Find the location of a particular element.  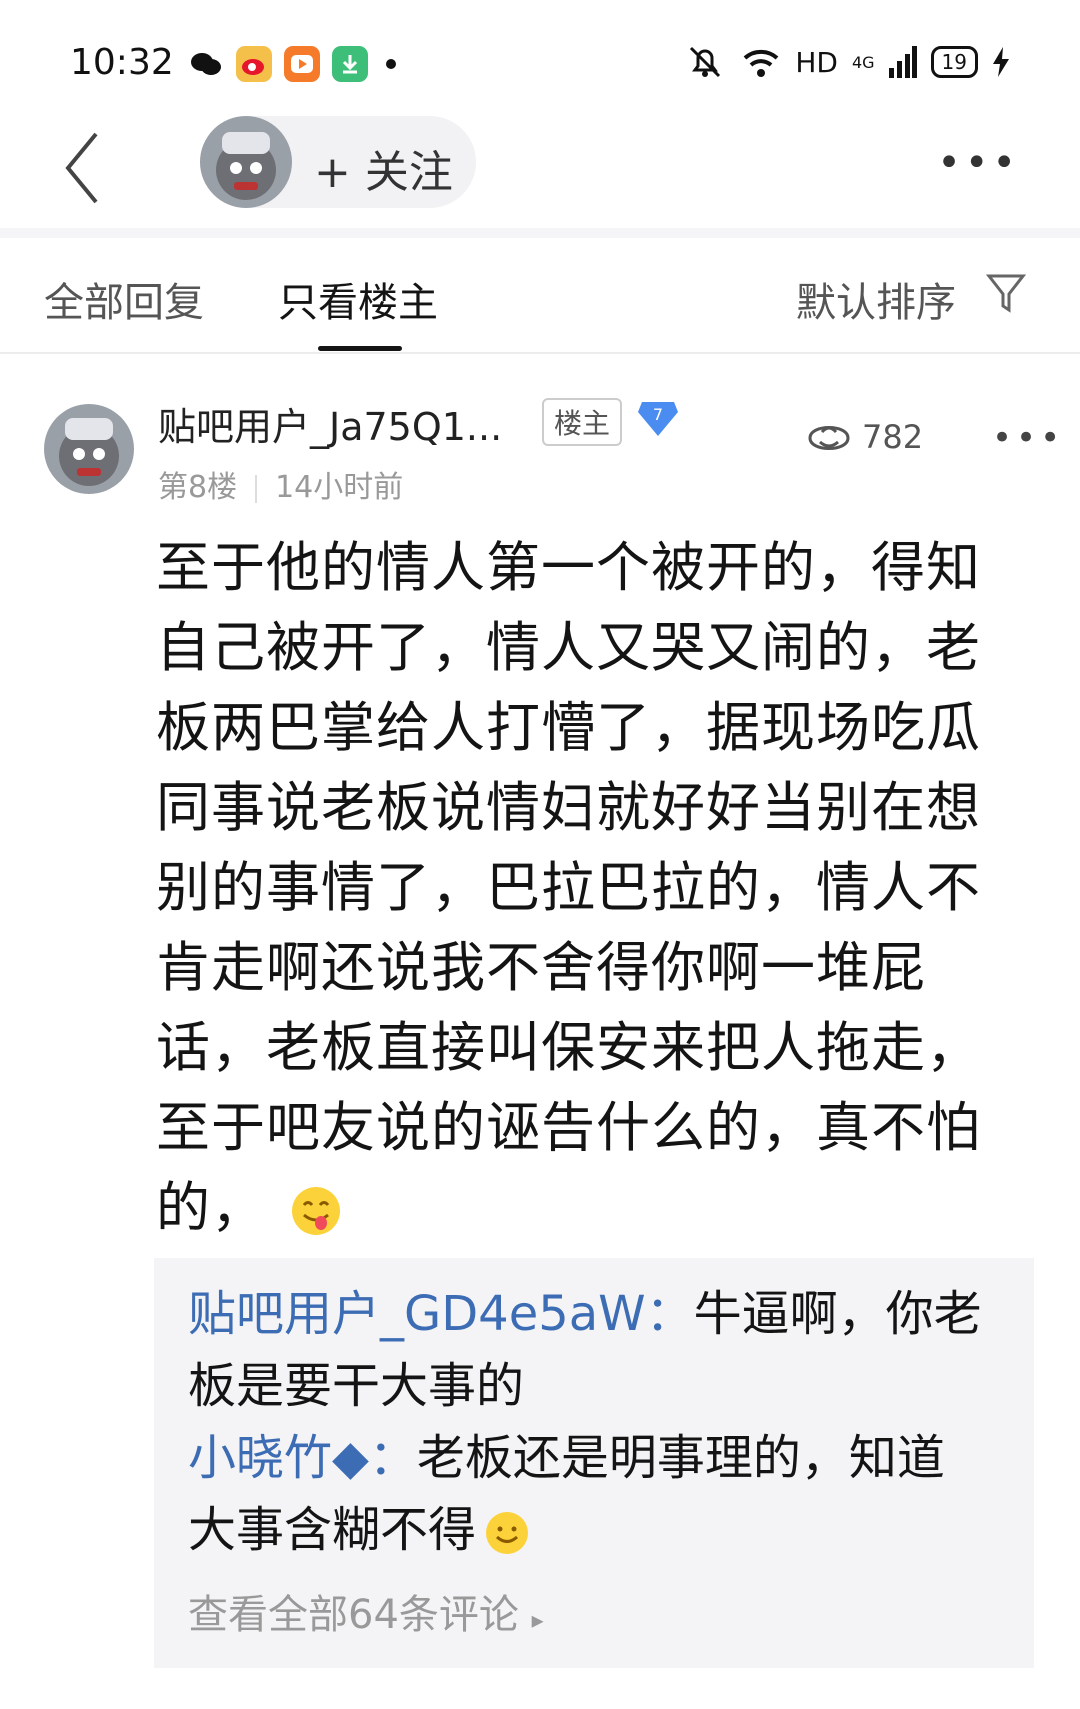

level-badge-icon: 7 is located at coordinates (658, 419).